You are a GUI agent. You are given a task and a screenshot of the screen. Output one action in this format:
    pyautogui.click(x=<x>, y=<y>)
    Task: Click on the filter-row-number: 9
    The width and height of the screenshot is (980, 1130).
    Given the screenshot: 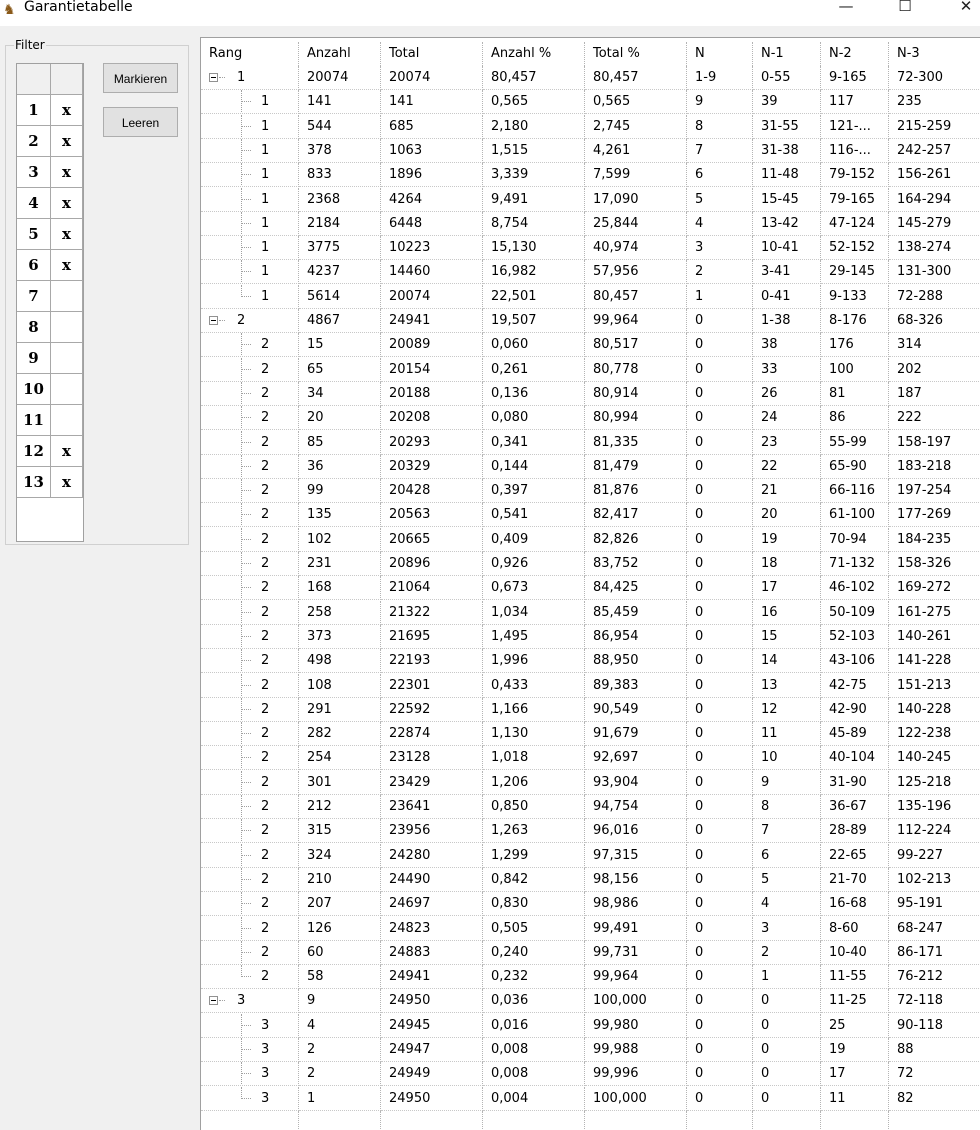 What is the action you would take?
    pyautogui.click(x=34, y=358)
    